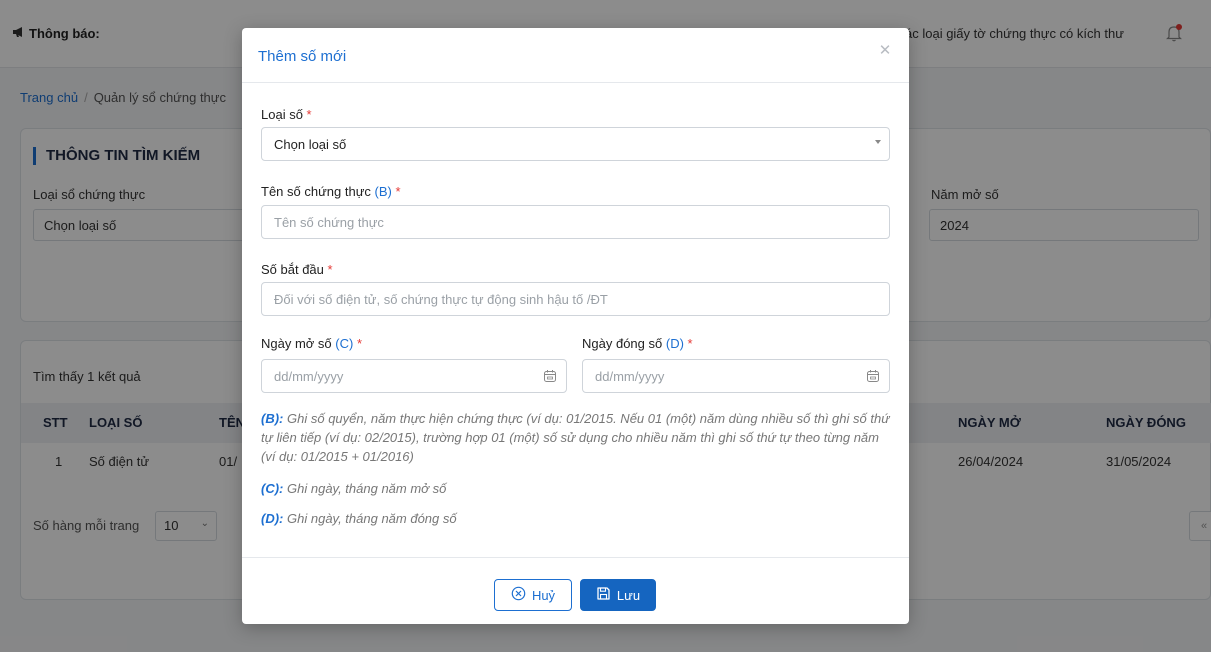  Describe the element at coordinates (312, 343) in the screenshot. I see `open-date-label: Ngày mở số (C) *` at that location.